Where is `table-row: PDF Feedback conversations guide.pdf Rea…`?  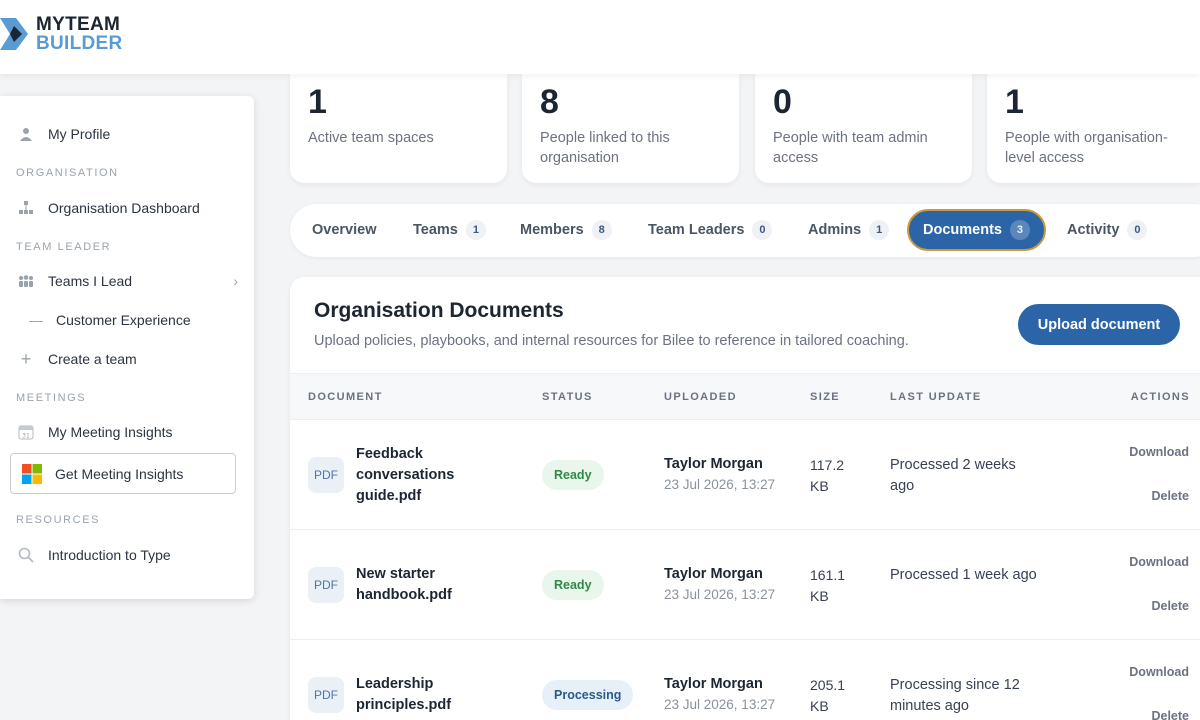 table-row: PDF Feedback conversations guide.pdf Rea… is located at coordinates (745, 475).